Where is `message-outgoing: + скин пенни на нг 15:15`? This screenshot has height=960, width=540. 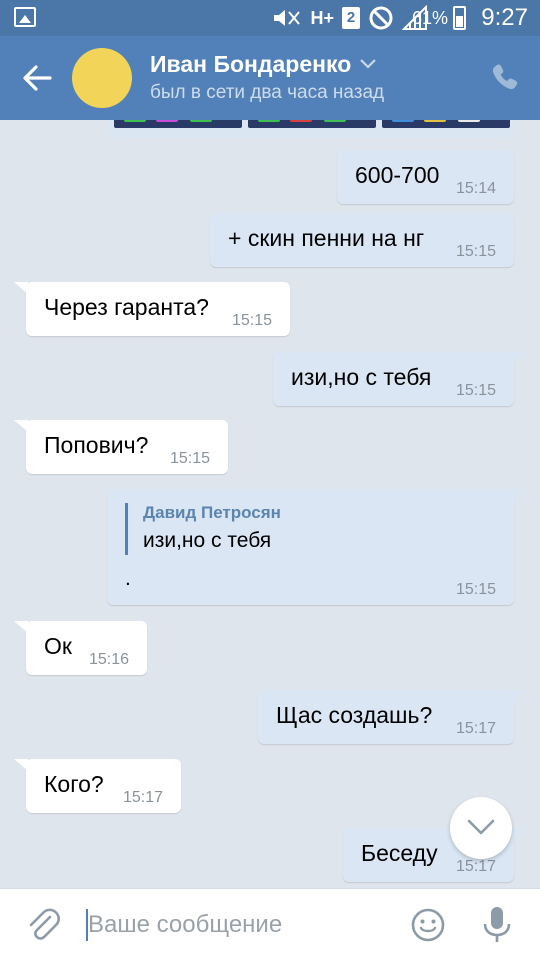 message-outgoing: + скин пенни на нг 15:15 is located at coordinates (362, 240).